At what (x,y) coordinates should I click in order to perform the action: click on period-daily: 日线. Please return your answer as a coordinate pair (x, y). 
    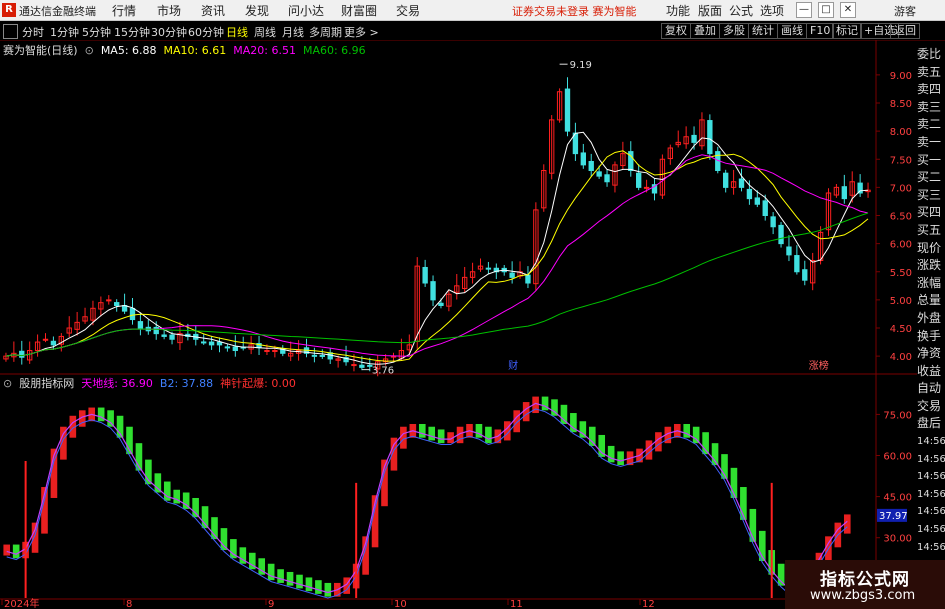
    Looking at the image, I should click on (237, 32).